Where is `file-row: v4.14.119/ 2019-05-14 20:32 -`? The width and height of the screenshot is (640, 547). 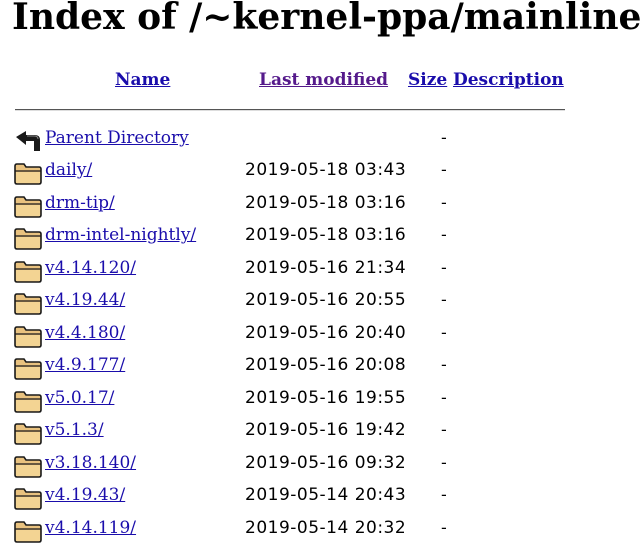
file-row: v4.14.119/ 2019-05-14 20:32 - is located at coordinates (320, 528).